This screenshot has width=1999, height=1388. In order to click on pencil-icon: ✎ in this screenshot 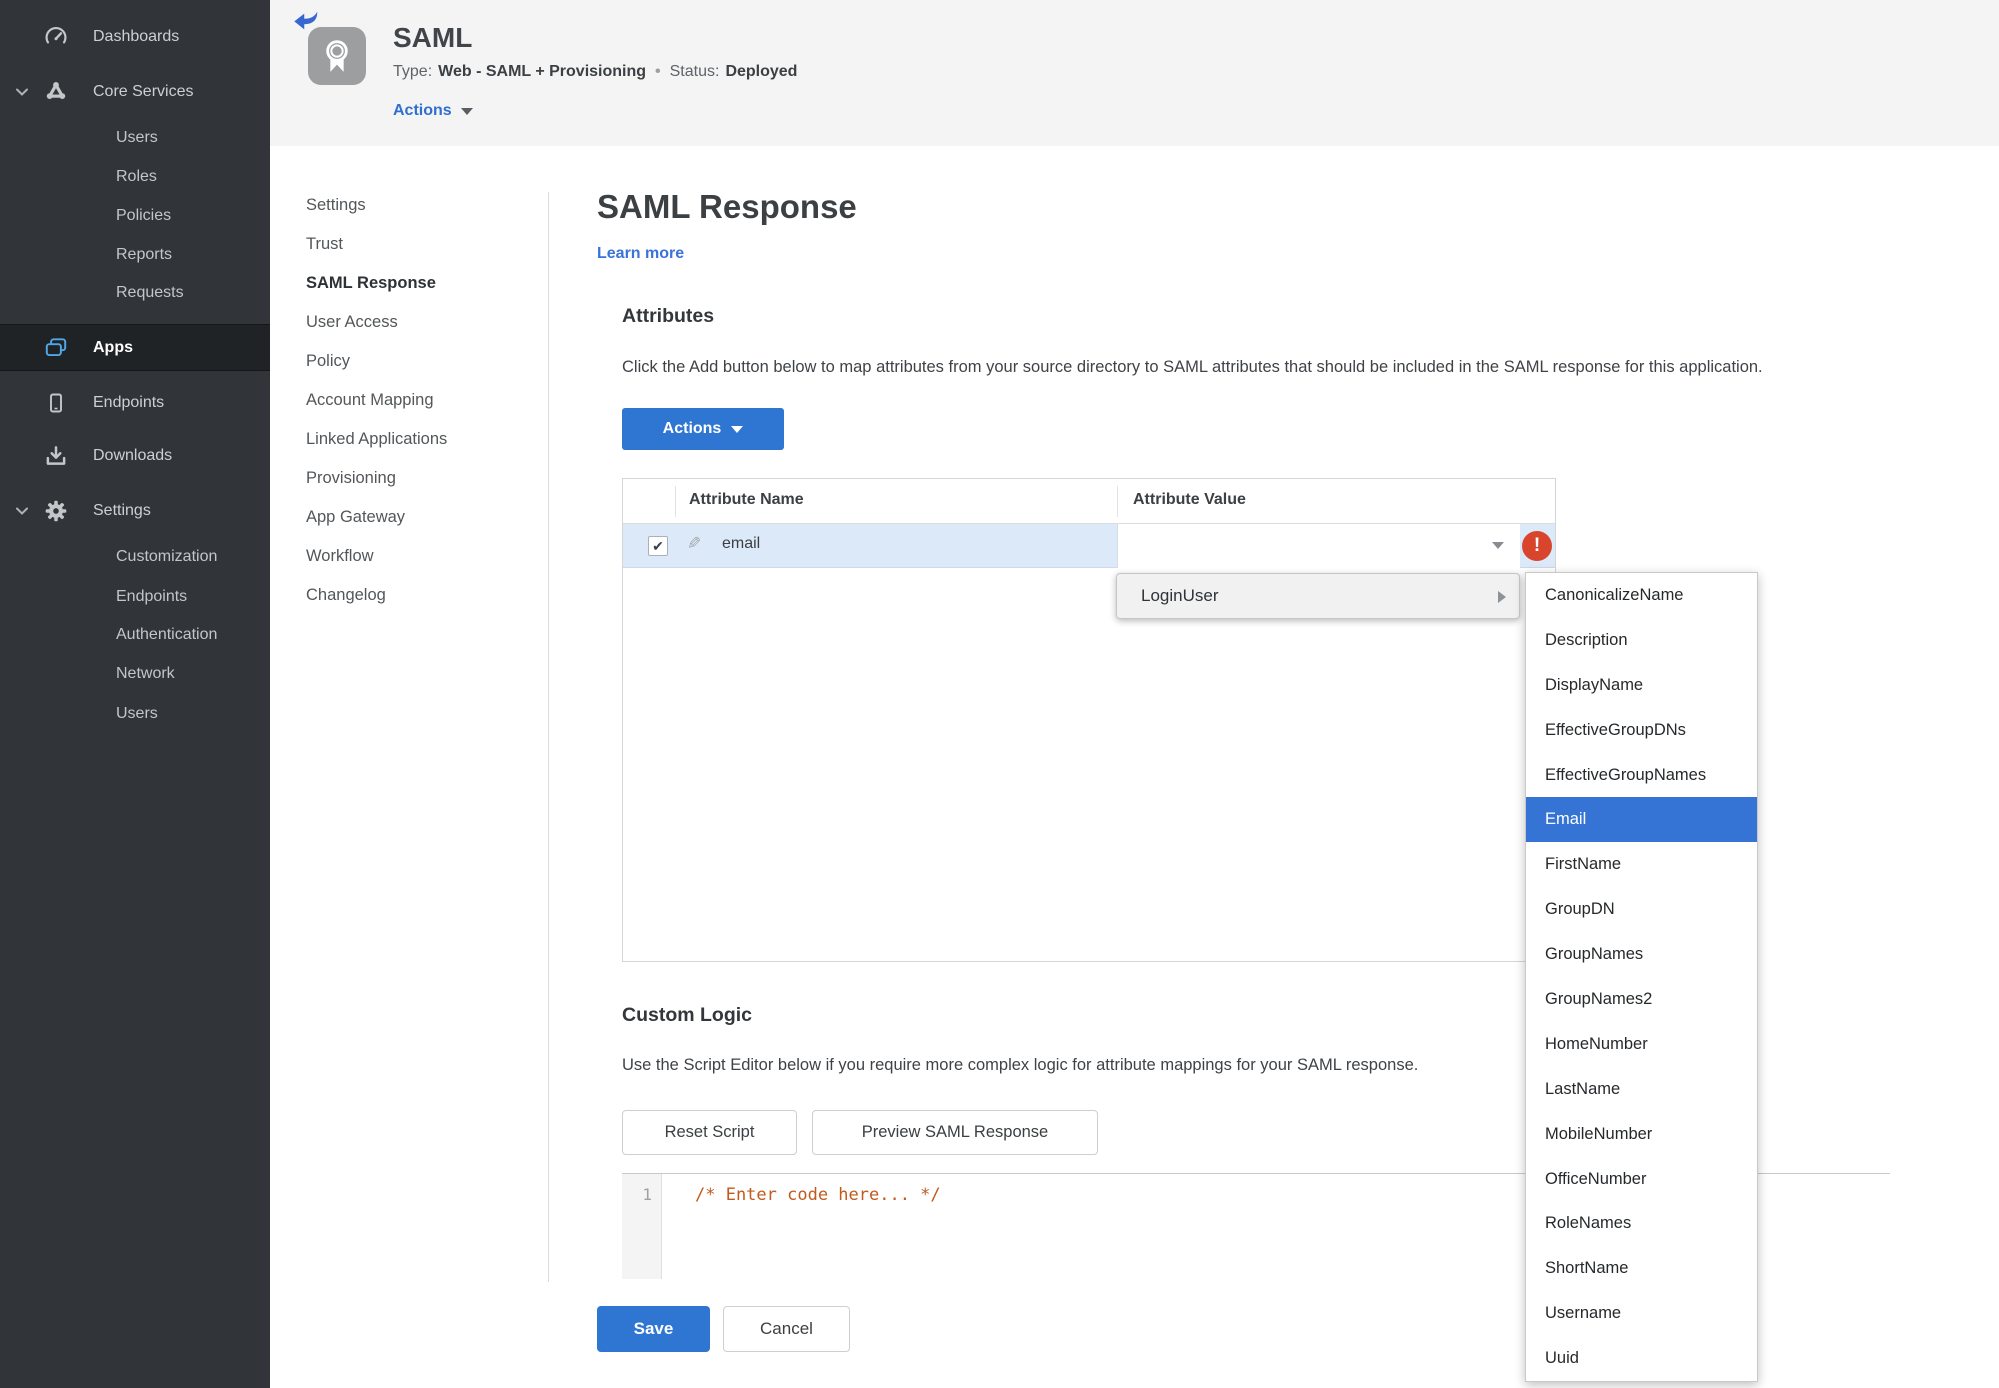, I will do `click(694, 544)`.